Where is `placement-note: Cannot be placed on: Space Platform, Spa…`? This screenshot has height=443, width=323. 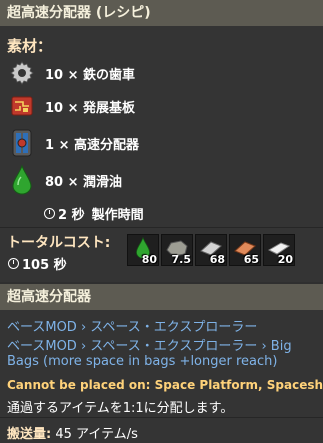 placement-note: Cannot be placed on: Space Platform, Spa… is located at coordinates (165, 385).